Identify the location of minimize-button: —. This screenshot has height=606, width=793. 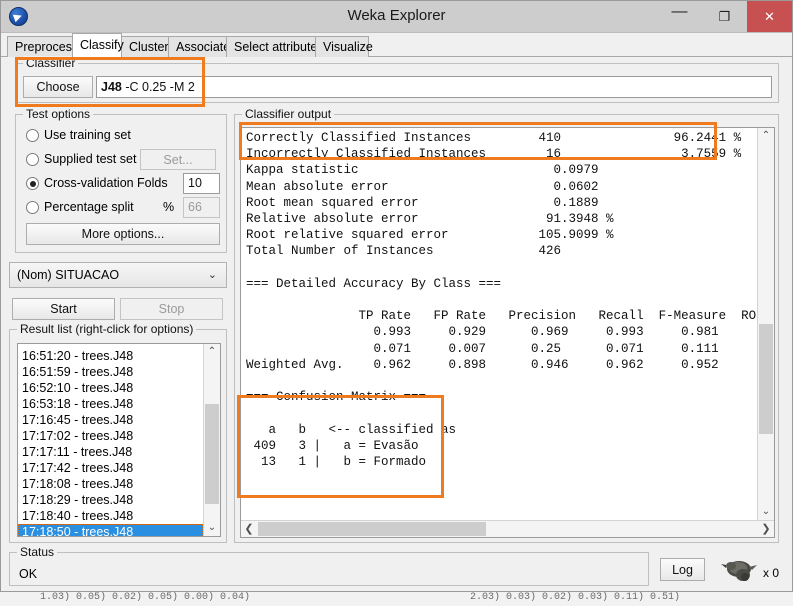
(679, 16).